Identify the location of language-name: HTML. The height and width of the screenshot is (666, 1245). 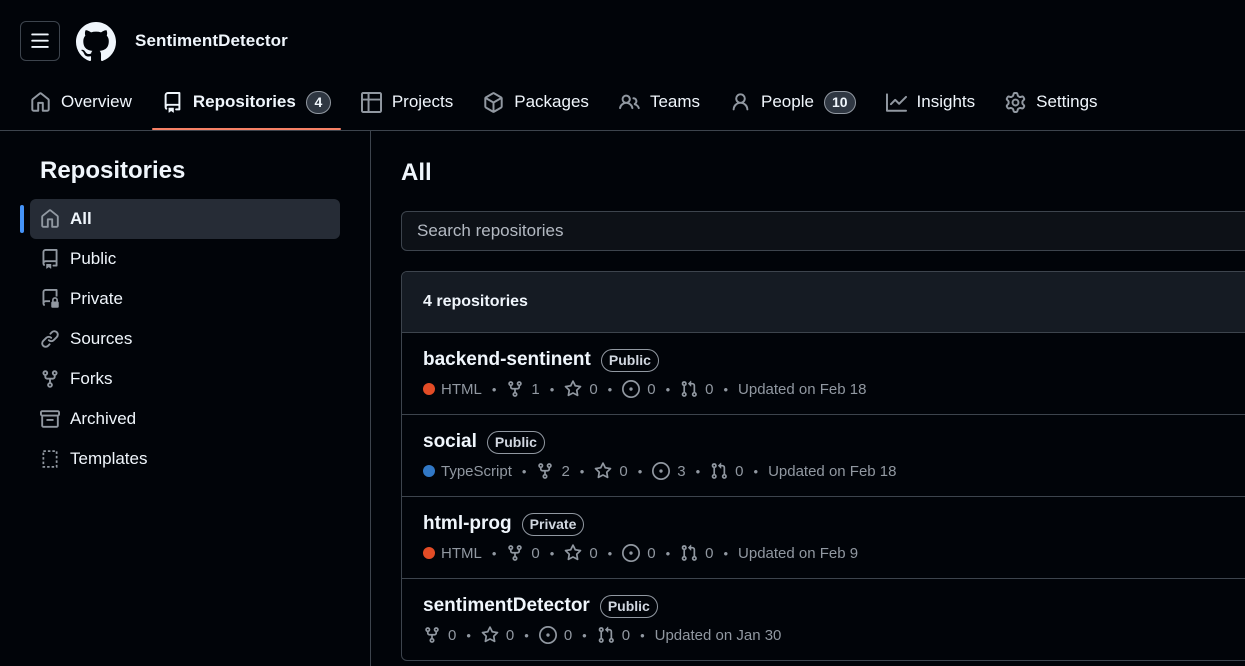
(461, 553).